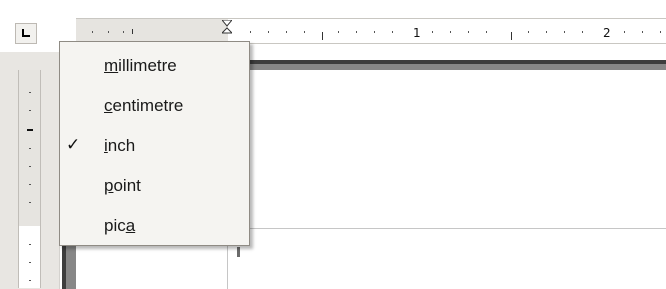 The height and width of the screenshot is (289, 666). What do you see at coordinates (144, 105) in the screenshot?
I see `menu-item-label: centimetre` at bounding box center [144, 105].